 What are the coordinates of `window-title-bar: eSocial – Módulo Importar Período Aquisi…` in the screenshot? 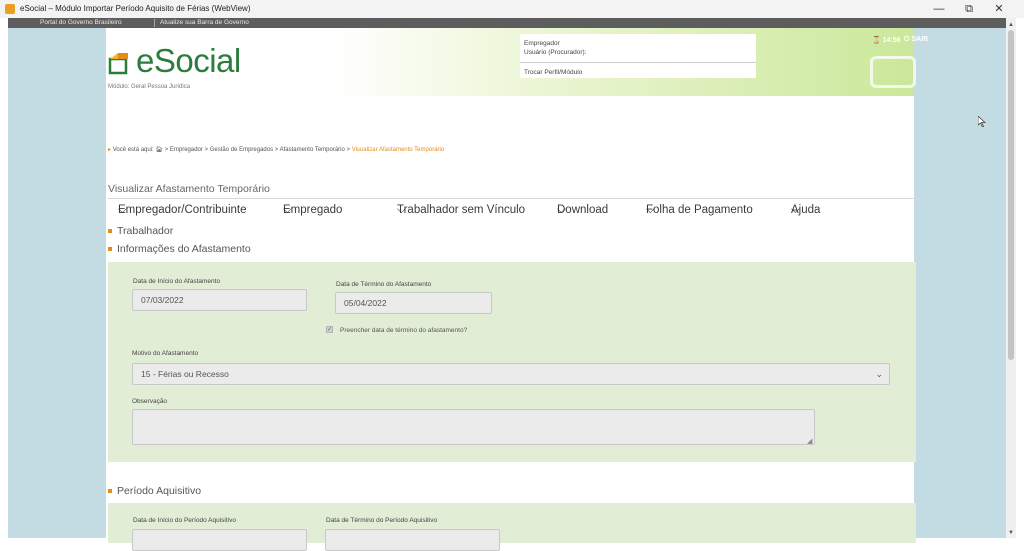 It's located at (512, 9).